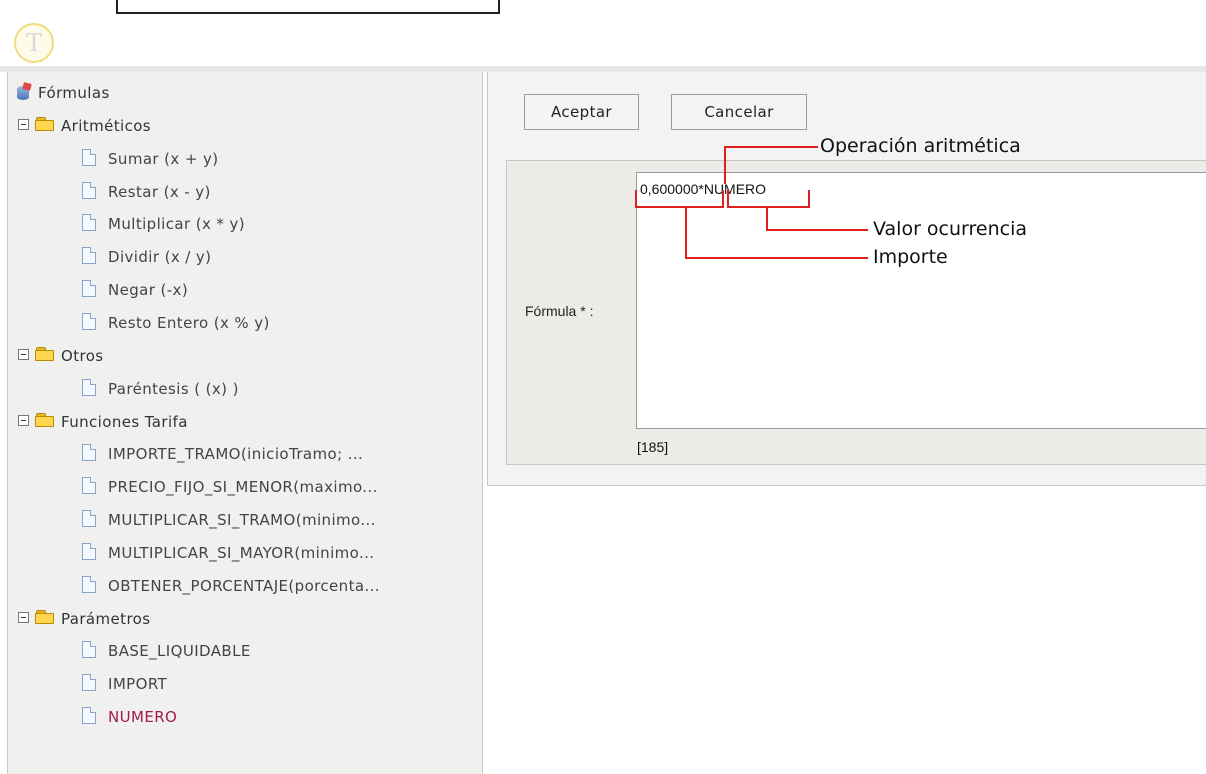 Image resolution: width=1206 pixels, height=774 pixels. Describe the element at coordinates (910, 257) in the screenshot. I see `annotation-amount: Importe` at that location.